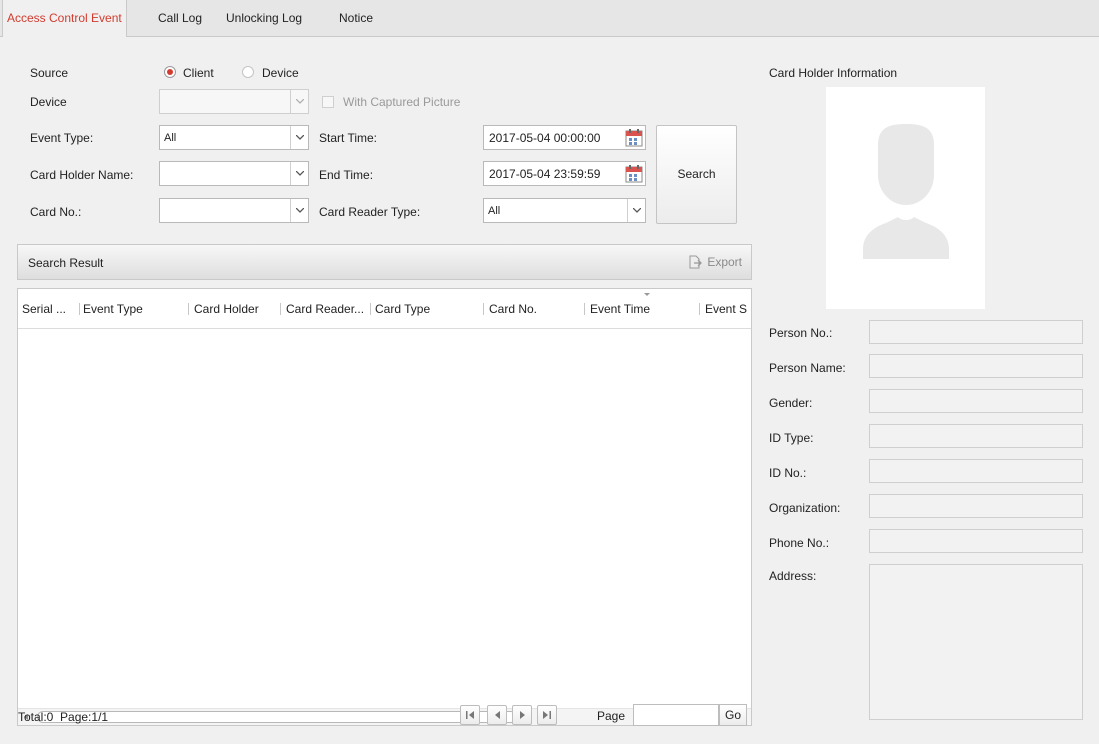 This screenshot has height=744, width=1099. Describe the element at coordinates (328, 102) in the screenshot. I see `with-captured-picture-checkbox` at that location.